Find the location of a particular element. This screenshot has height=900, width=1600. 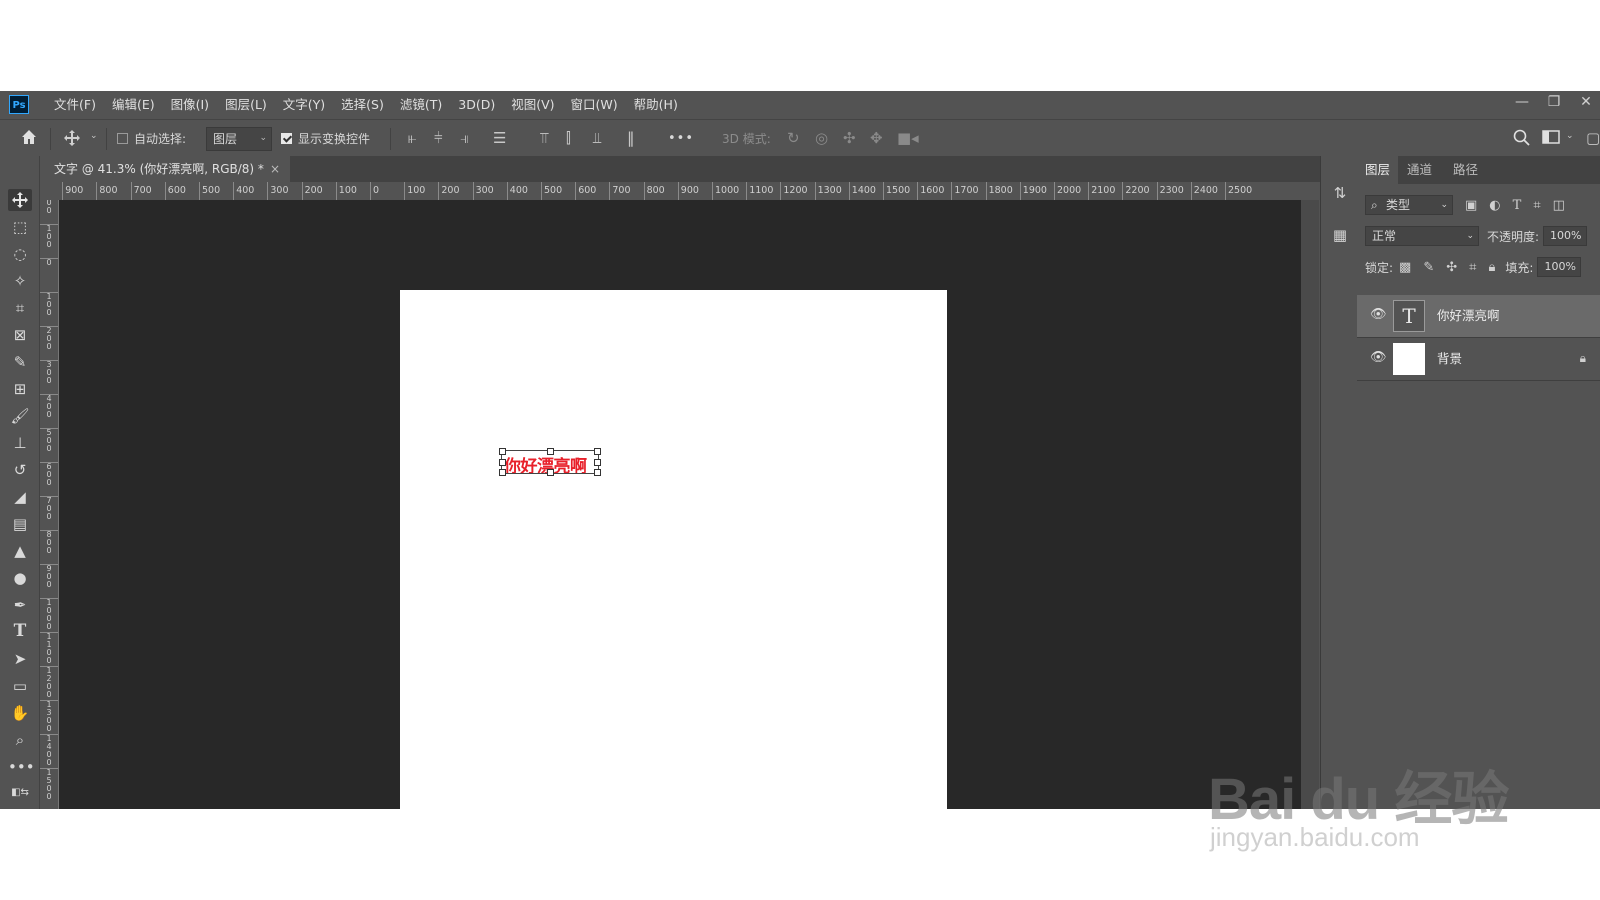

show-transform-option: 显示变换控件 is located at coordinates (325, 138).